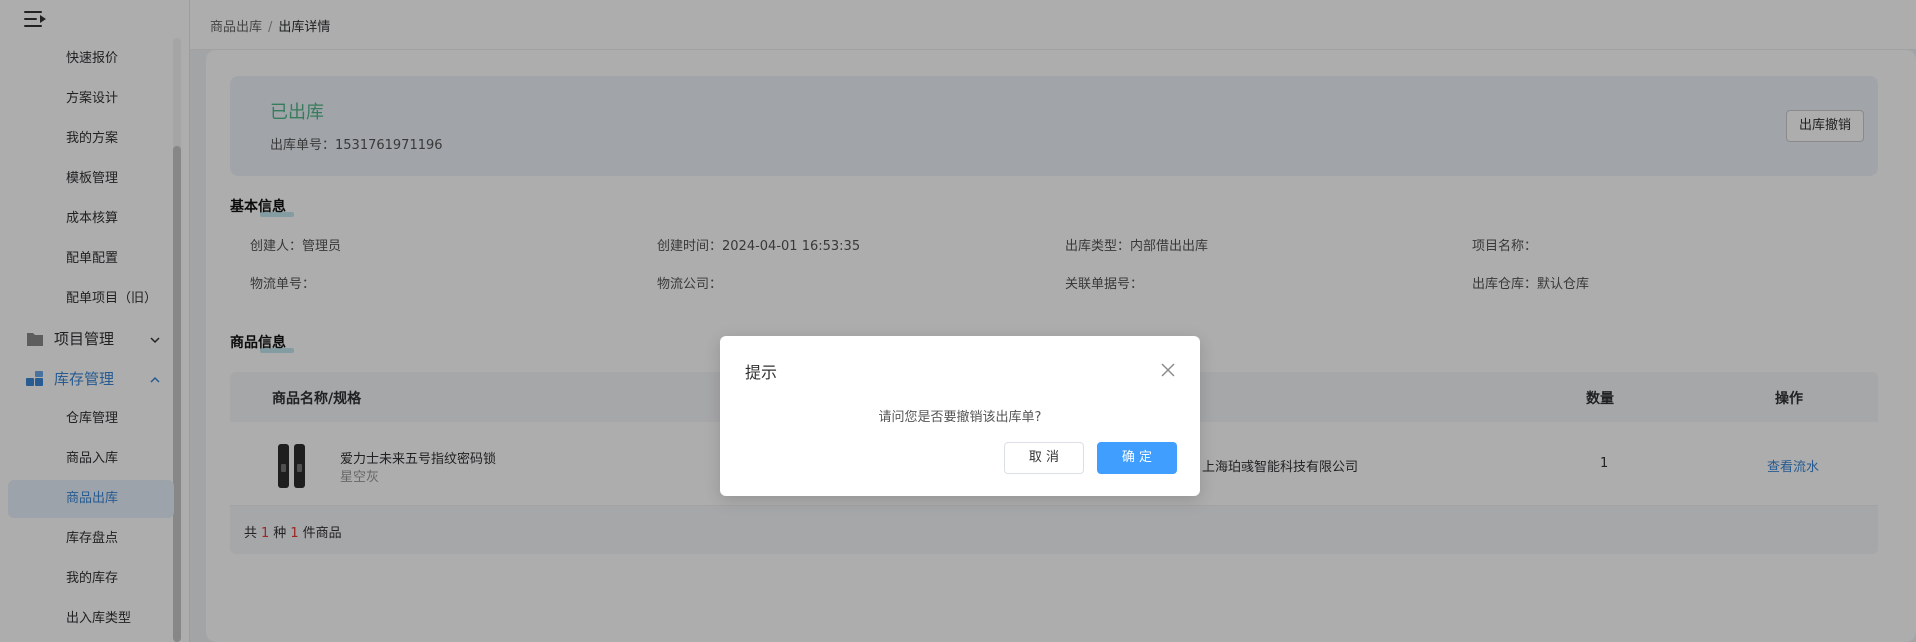  I want to click on confirm-button: 确 定, so click(1137, 458).